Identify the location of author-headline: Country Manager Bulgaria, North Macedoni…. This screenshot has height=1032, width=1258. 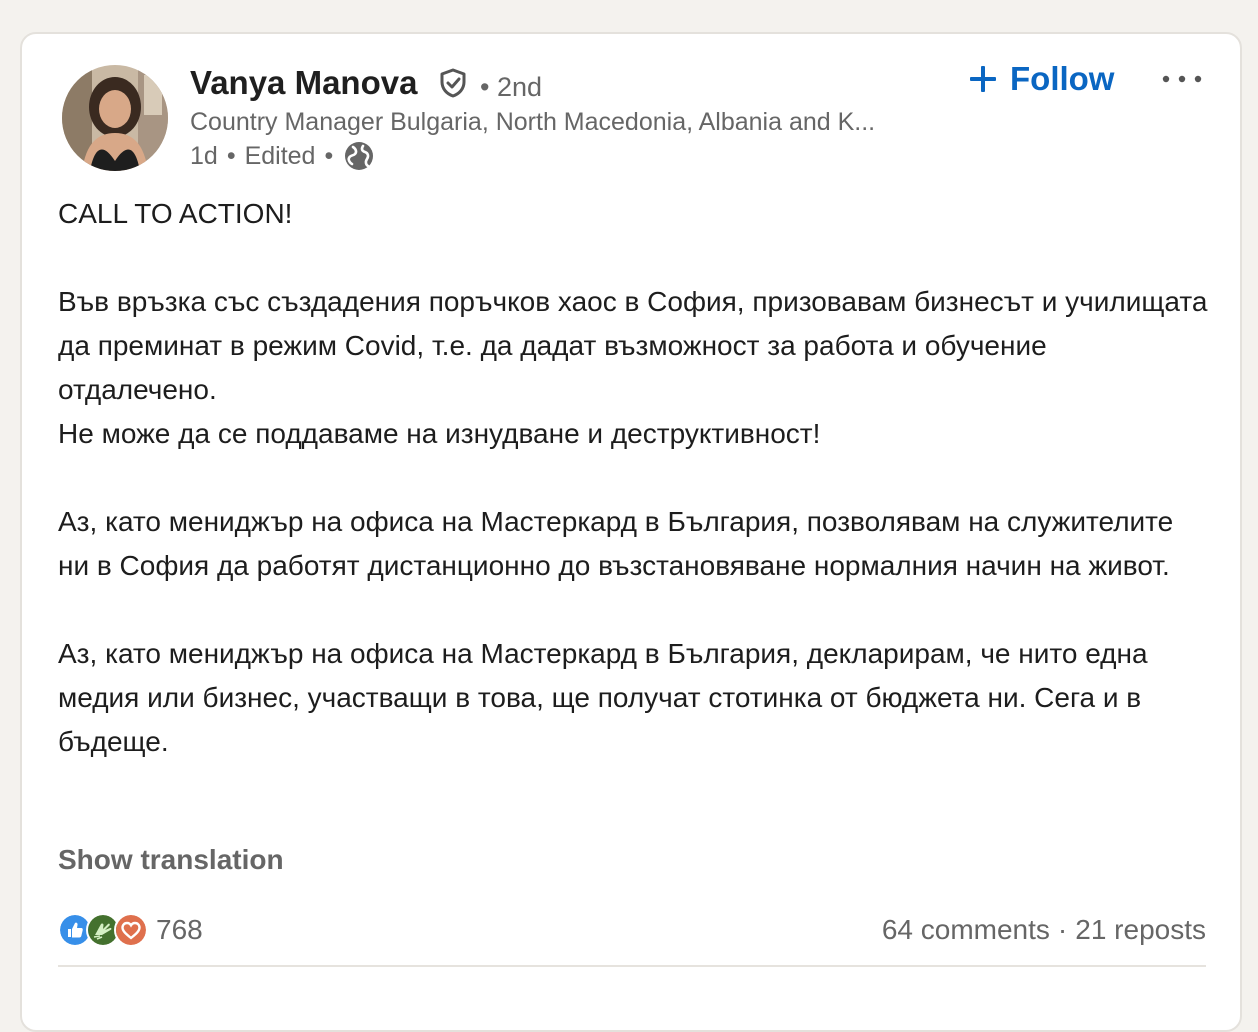
(533, 122).